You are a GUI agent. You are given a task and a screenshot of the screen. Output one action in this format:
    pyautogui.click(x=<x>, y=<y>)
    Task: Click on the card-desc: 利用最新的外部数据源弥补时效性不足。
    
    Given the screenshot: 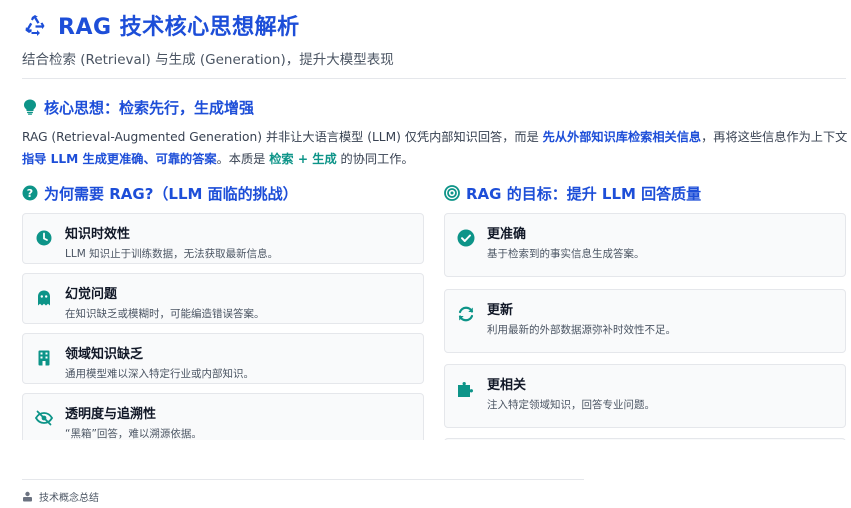 What is the action you would take?
    pyautogui.click(x=581, y=330)
    